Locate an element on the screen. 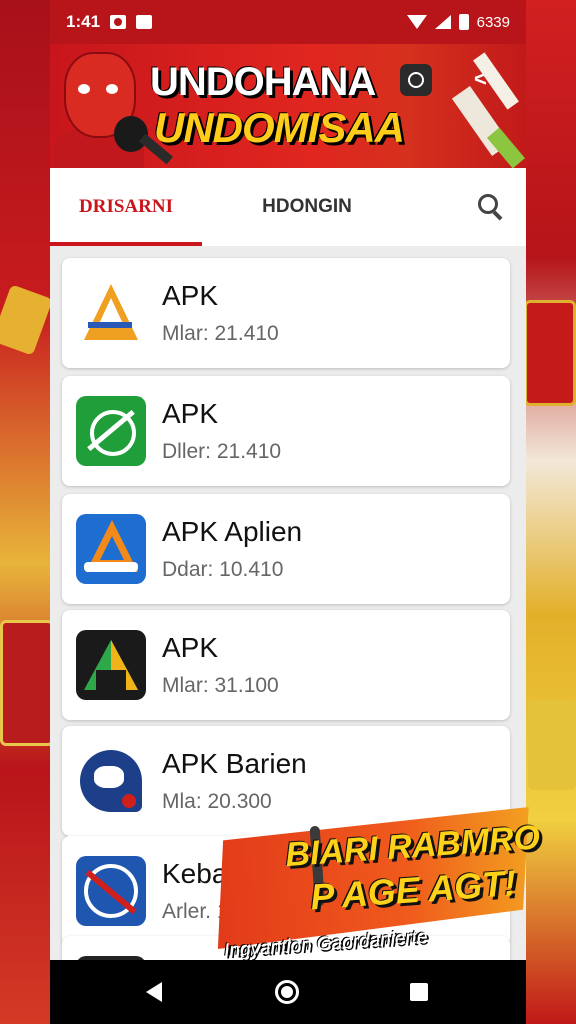 Image resolution: width=576 pixels, height=1024 pixels. green-yellow-triangle-icon is located at coordinates (111, 665).